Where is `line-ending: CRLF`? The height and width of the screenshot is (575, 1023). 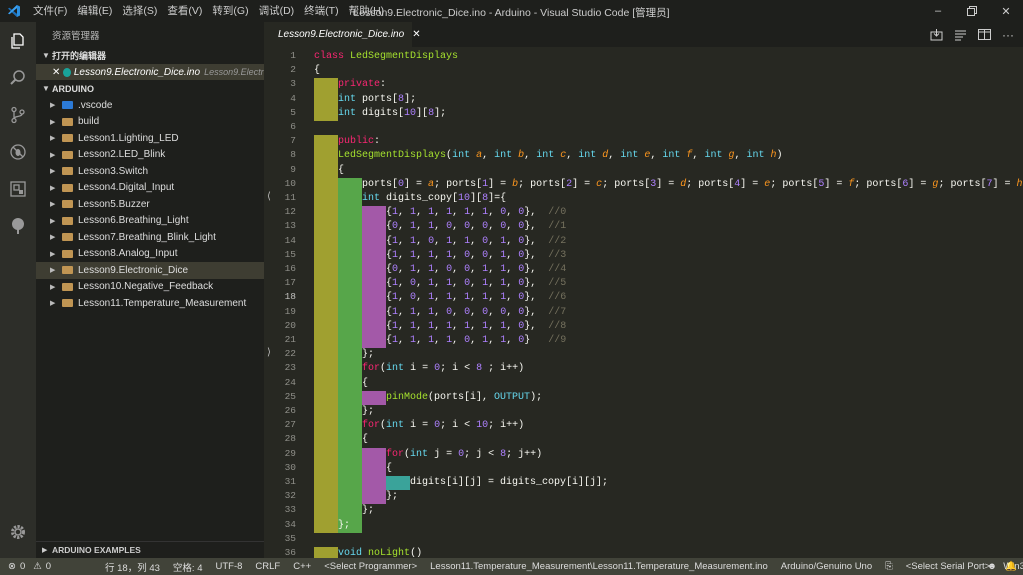 line-ending: CRLF is located at coordinates (267, 566).